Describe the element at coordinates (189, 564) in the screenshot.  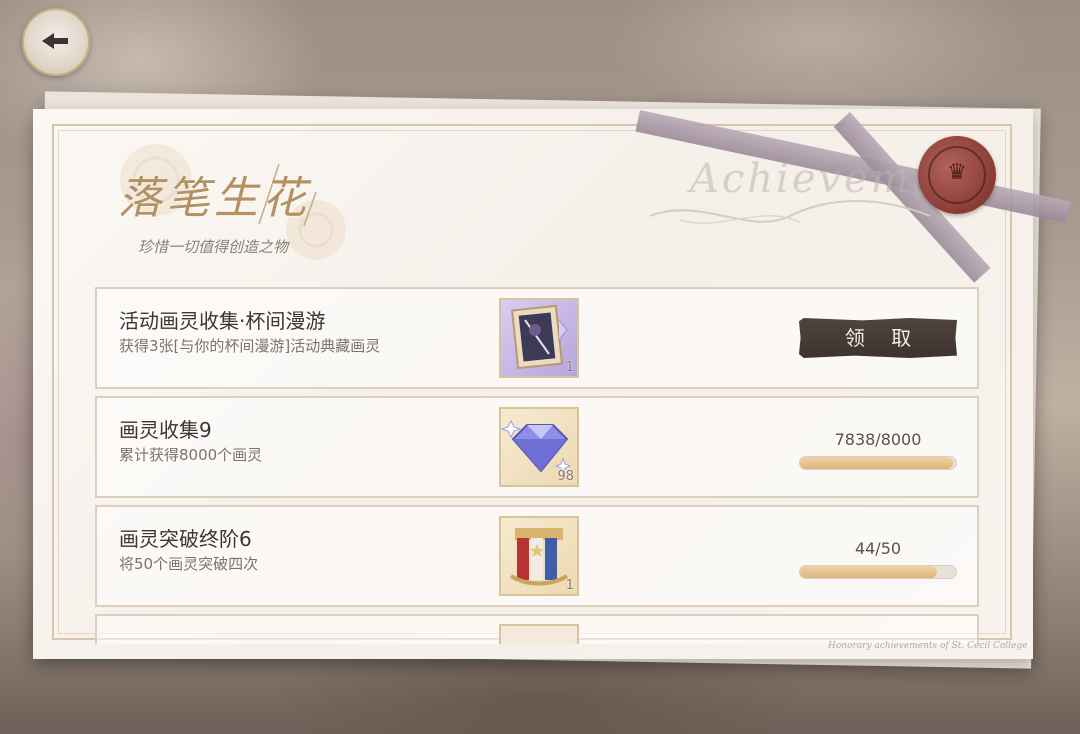
I see `achievement-description: 将50个画灵突破四次` at that location.